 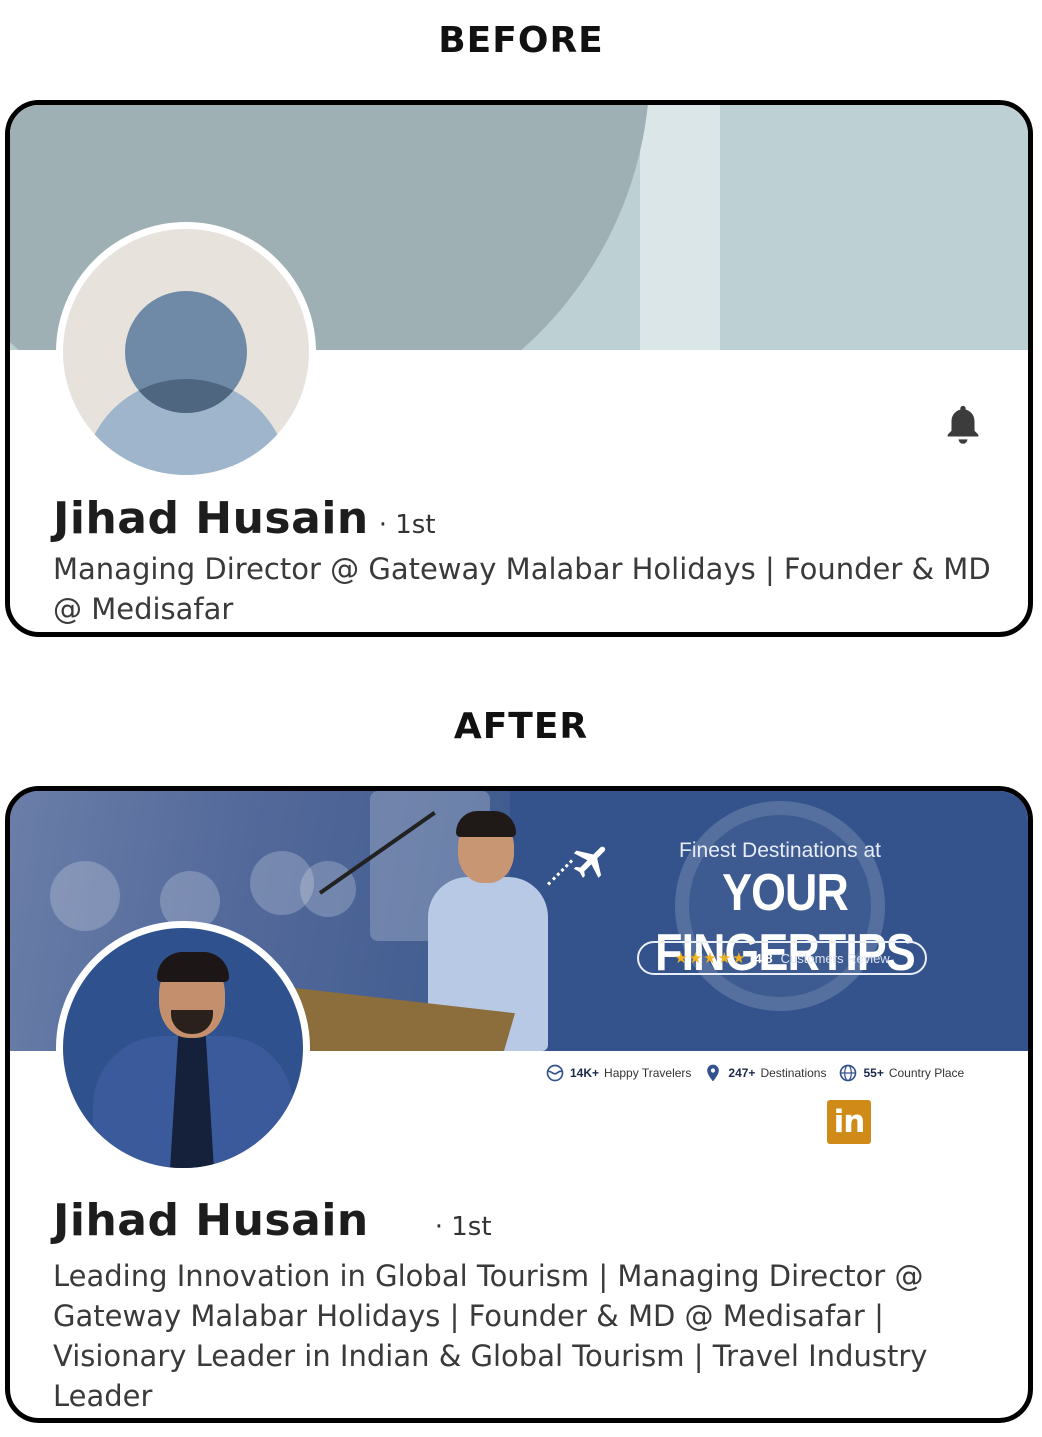 I want to click on rating-value: 4.8, so click(x=763, y=958).